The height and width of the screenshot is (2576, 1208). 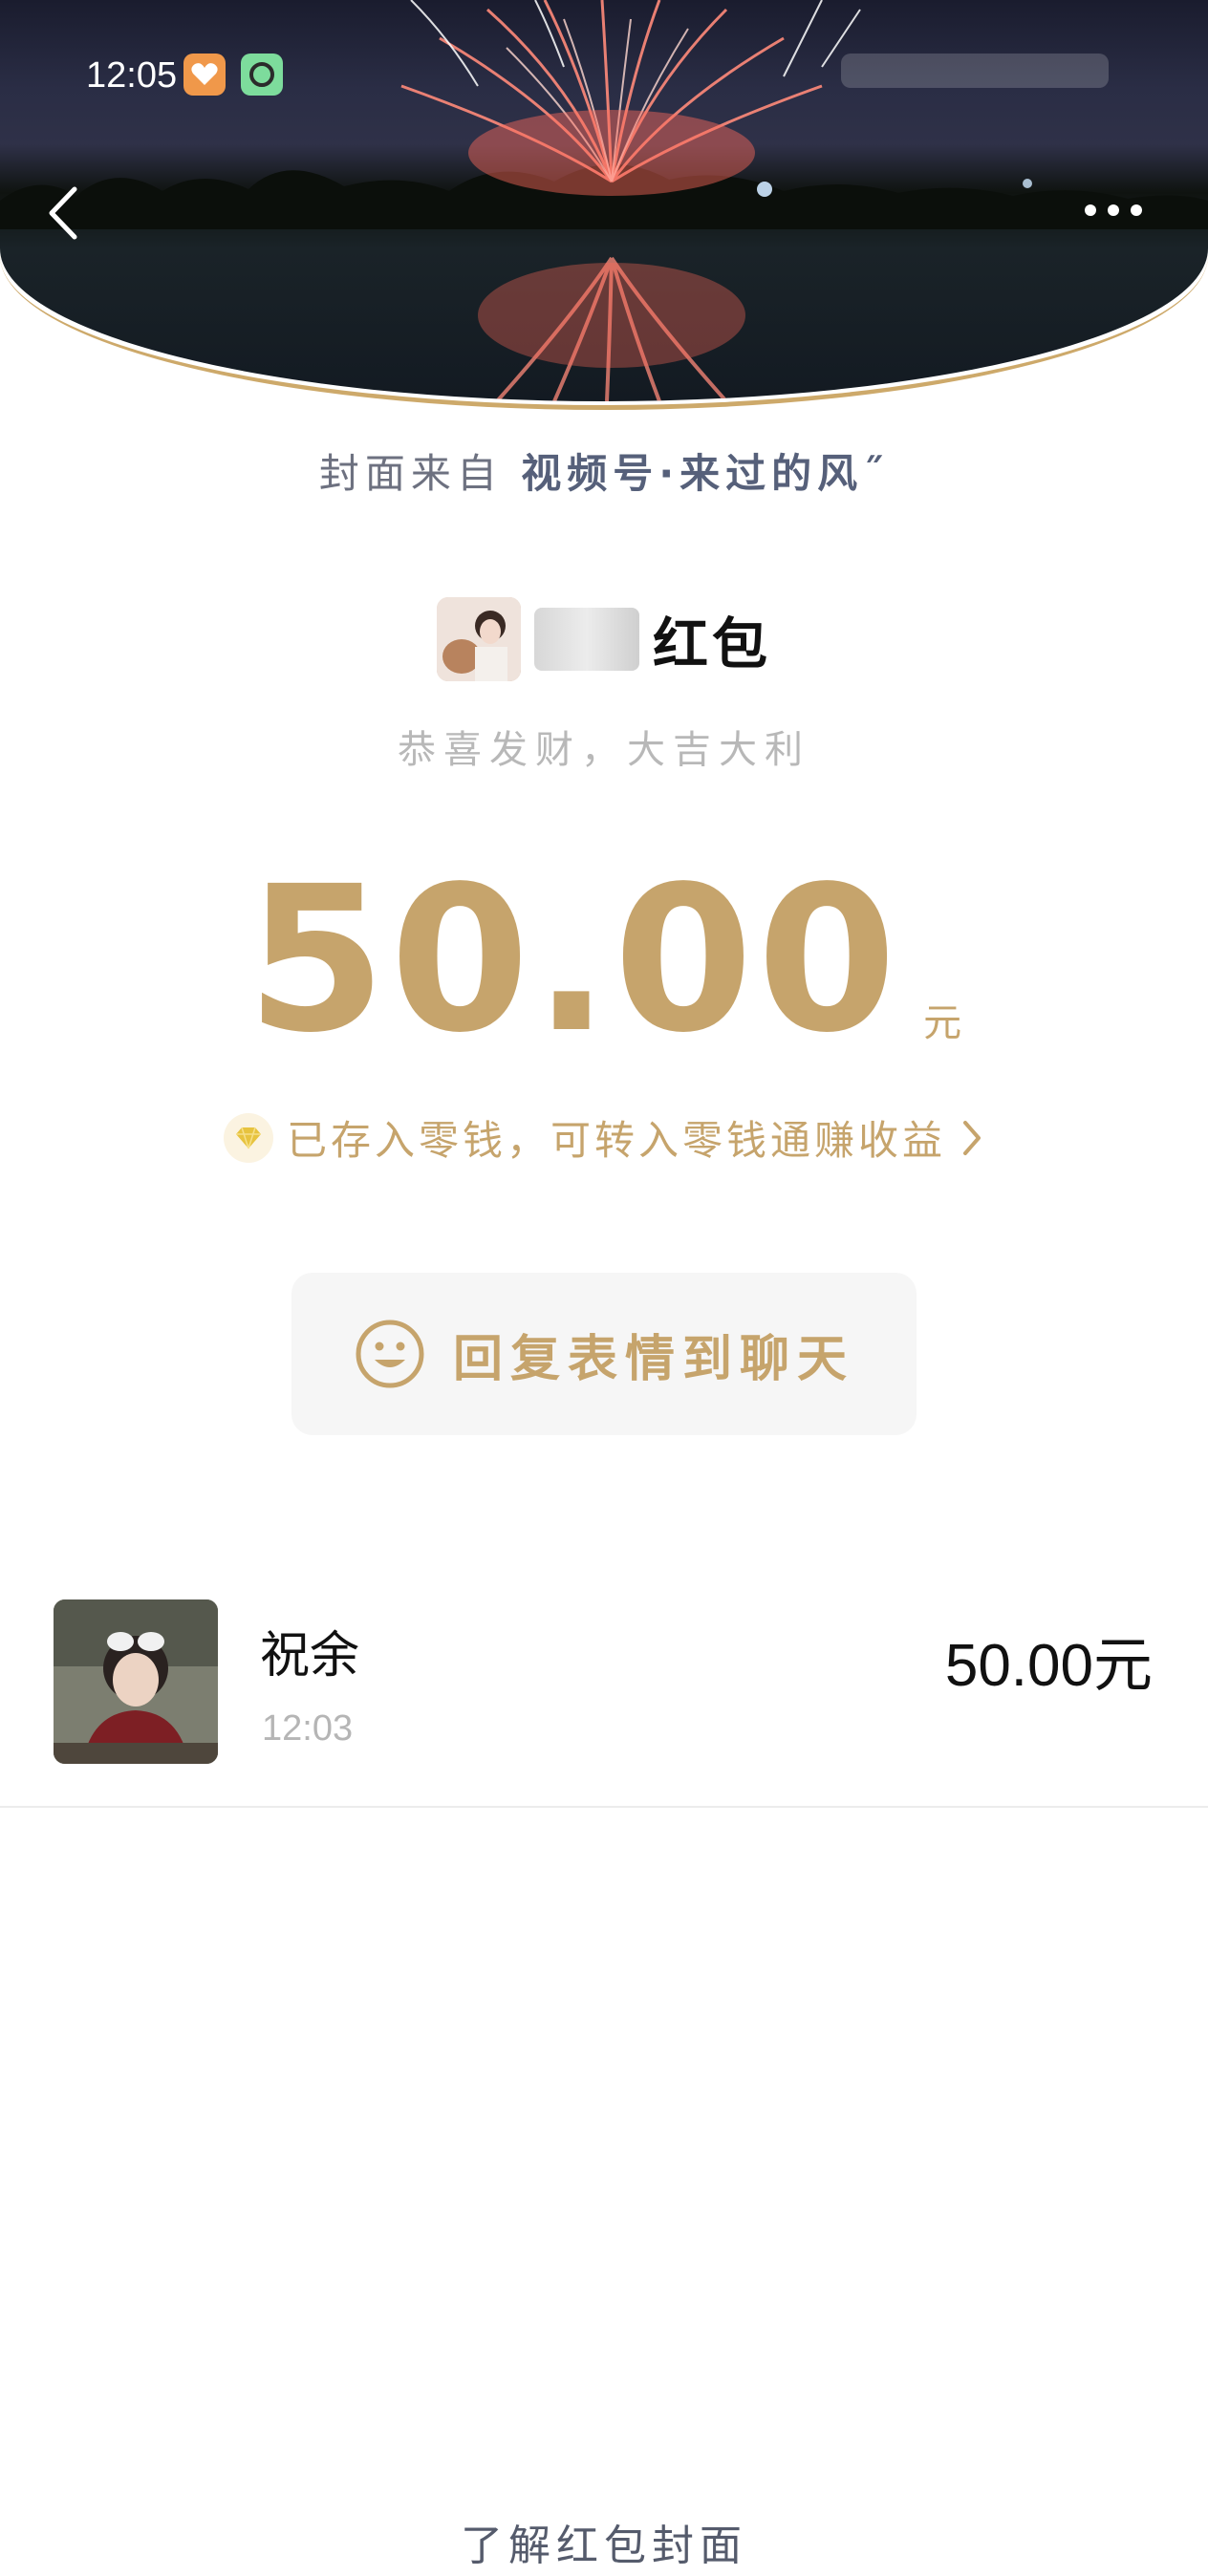 What do you see at coordinates (478, 639) in the screenshot?
I see `sender-avatar` at bounding box center [478, 639].